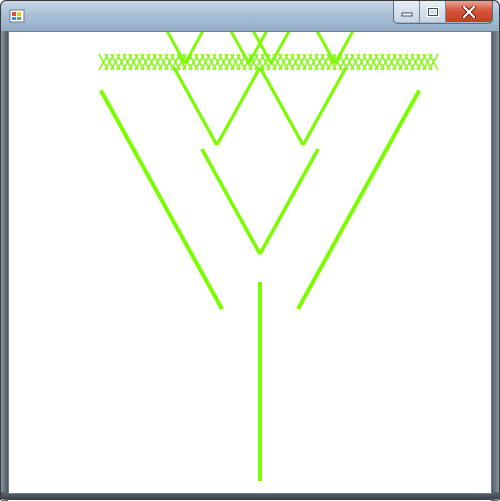  I want to click on maximize-icon, so click(432, 11).